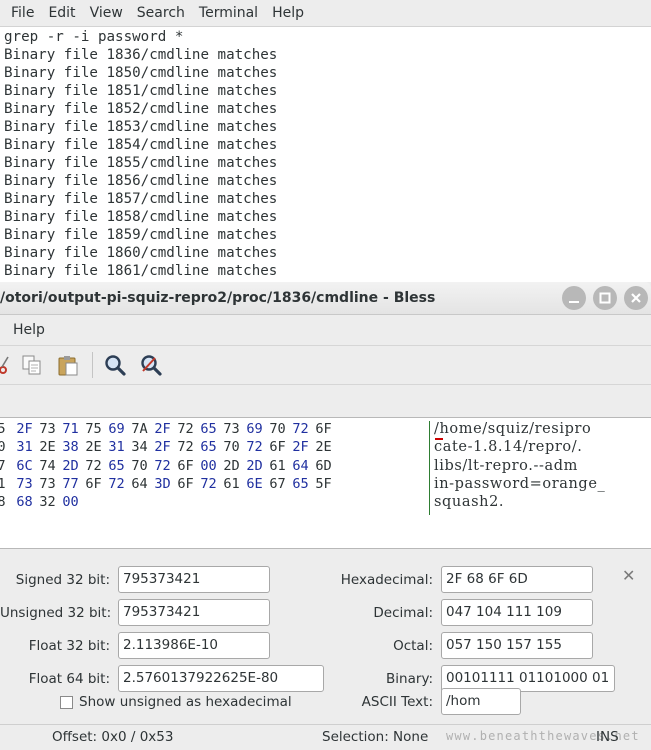 The image size is (651, 750). Describe the element at coordinates (541, 503) in the screenshot. I see `ascii-row: squash2.` at that location.